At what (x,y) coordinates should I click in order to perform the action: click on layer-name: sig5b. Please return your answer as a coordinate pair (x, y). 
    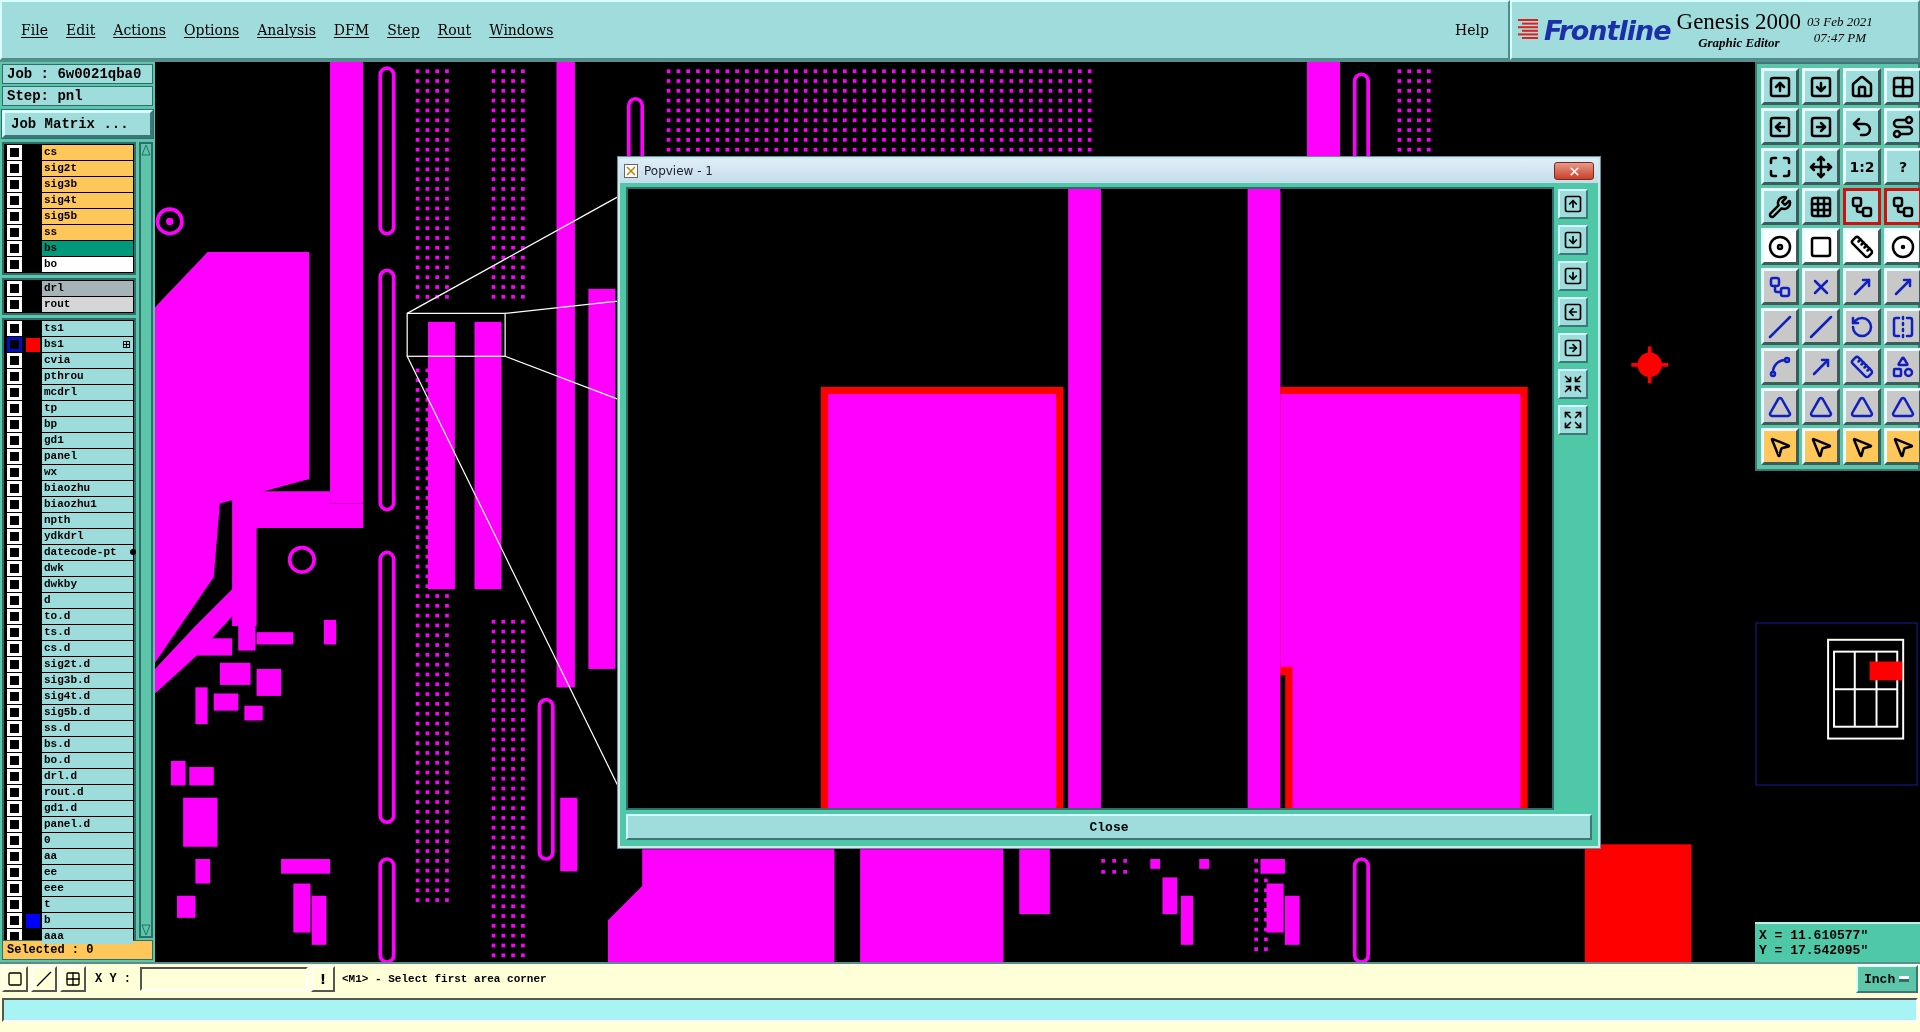
    Looking at the image, I should click on (87, 216).